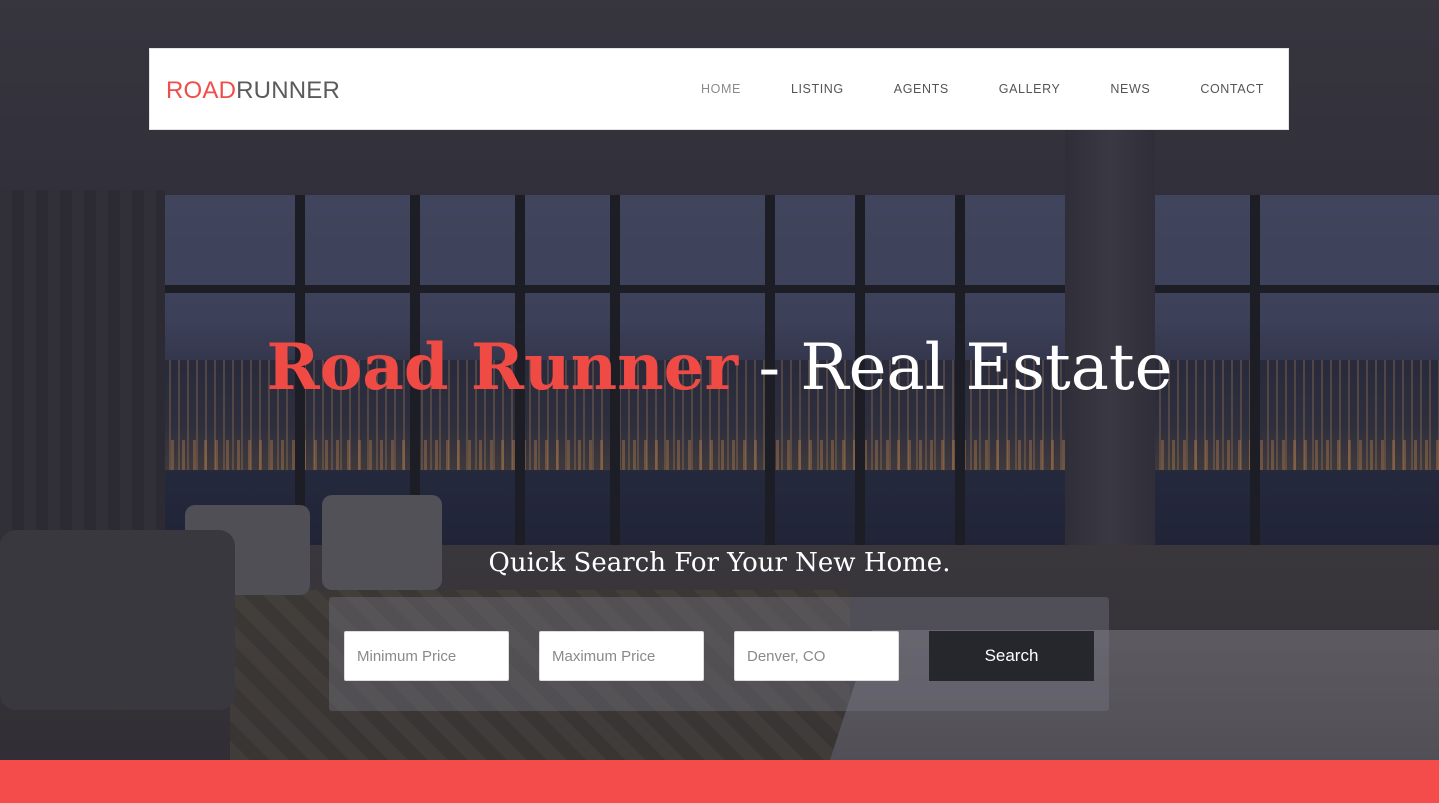 This screenshot has height=803, width=1439. I want to click on hero-title: Road Runner - Real Estate, so click(719, 368).